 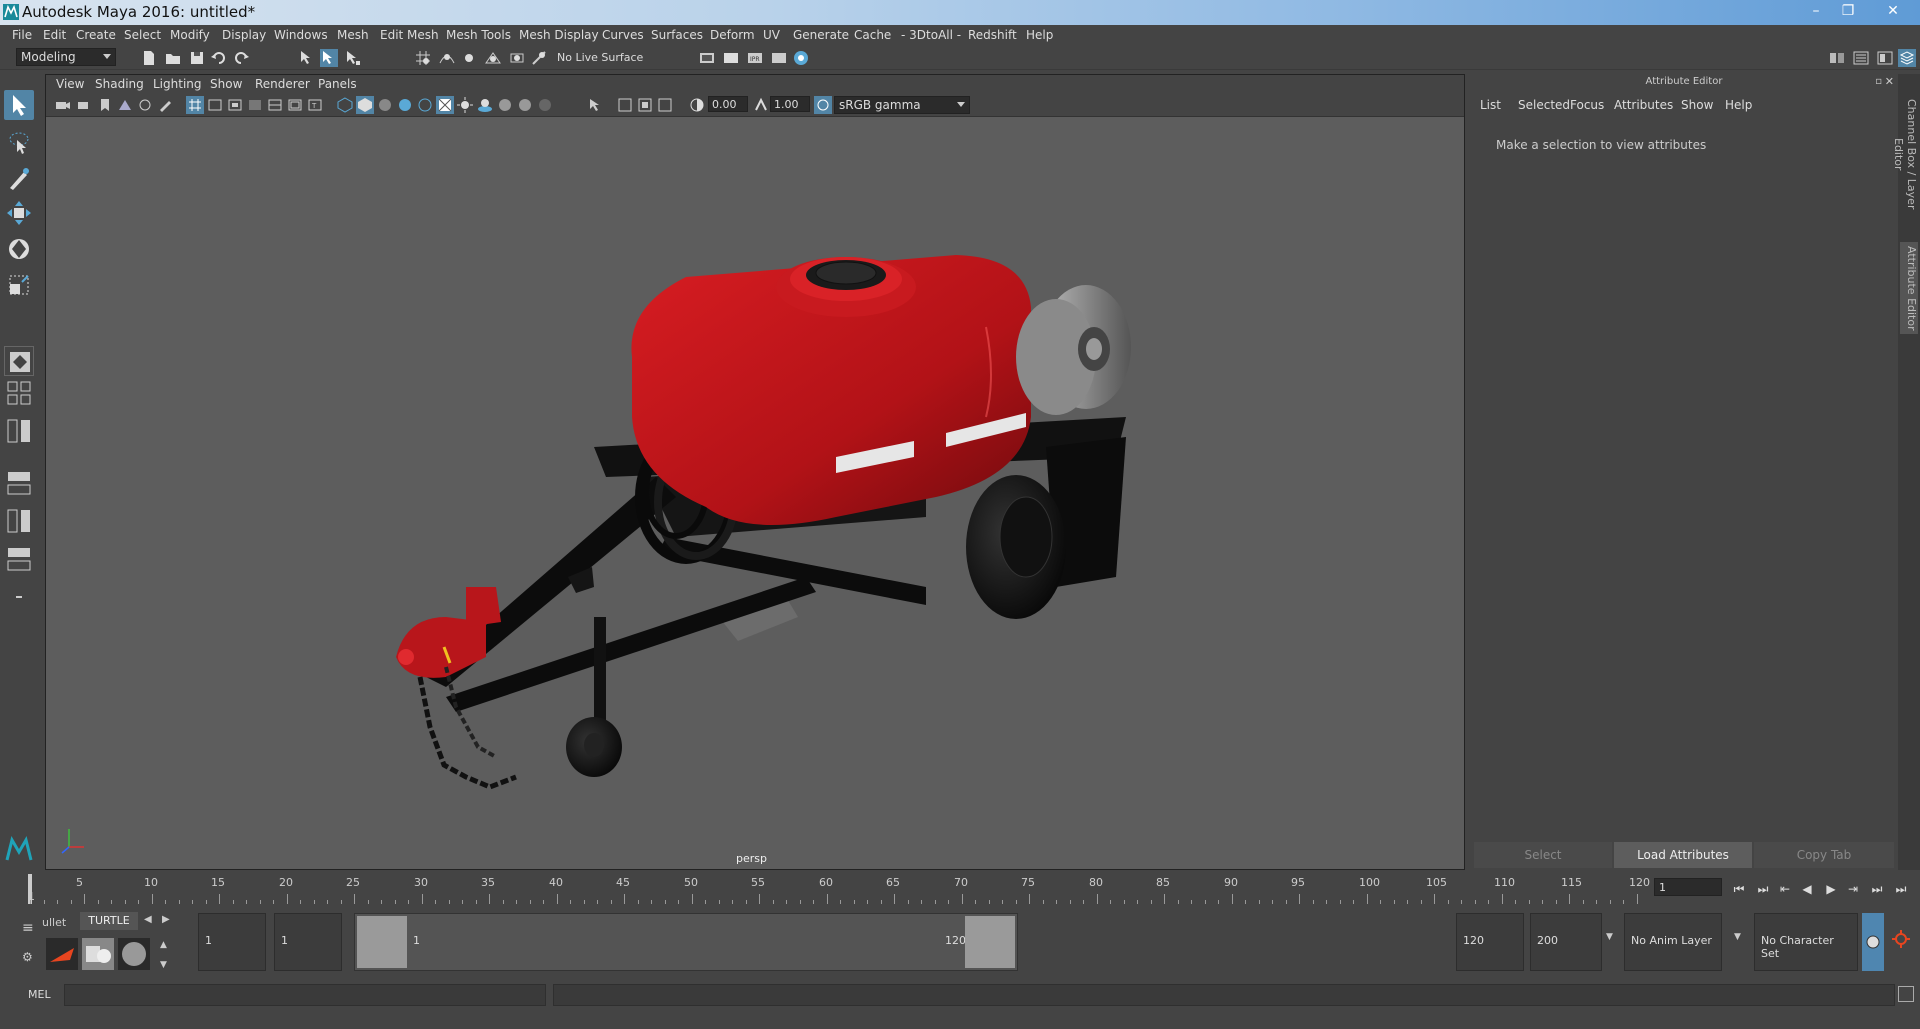 I want to click on grid-toggle-icon, so click(x=195, y=105).